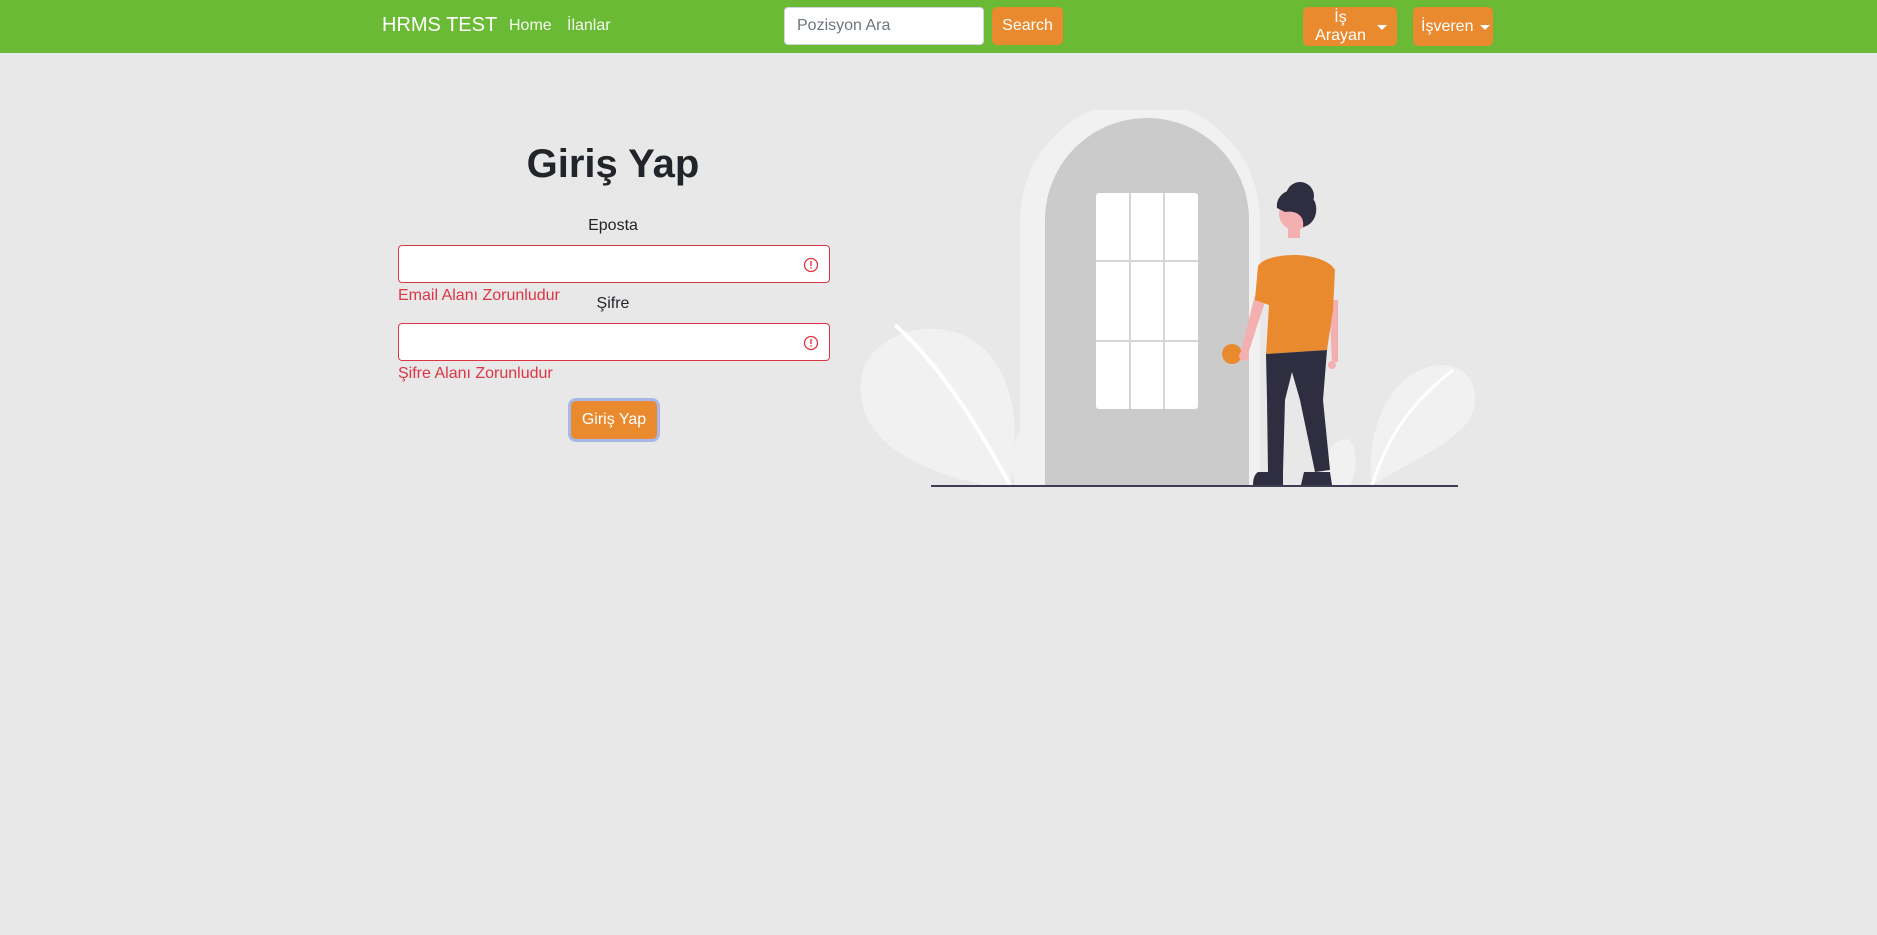 The width and height of the screenshot is (1877, 935). I want to click on nav-link-home: Home, so click(530, 26).